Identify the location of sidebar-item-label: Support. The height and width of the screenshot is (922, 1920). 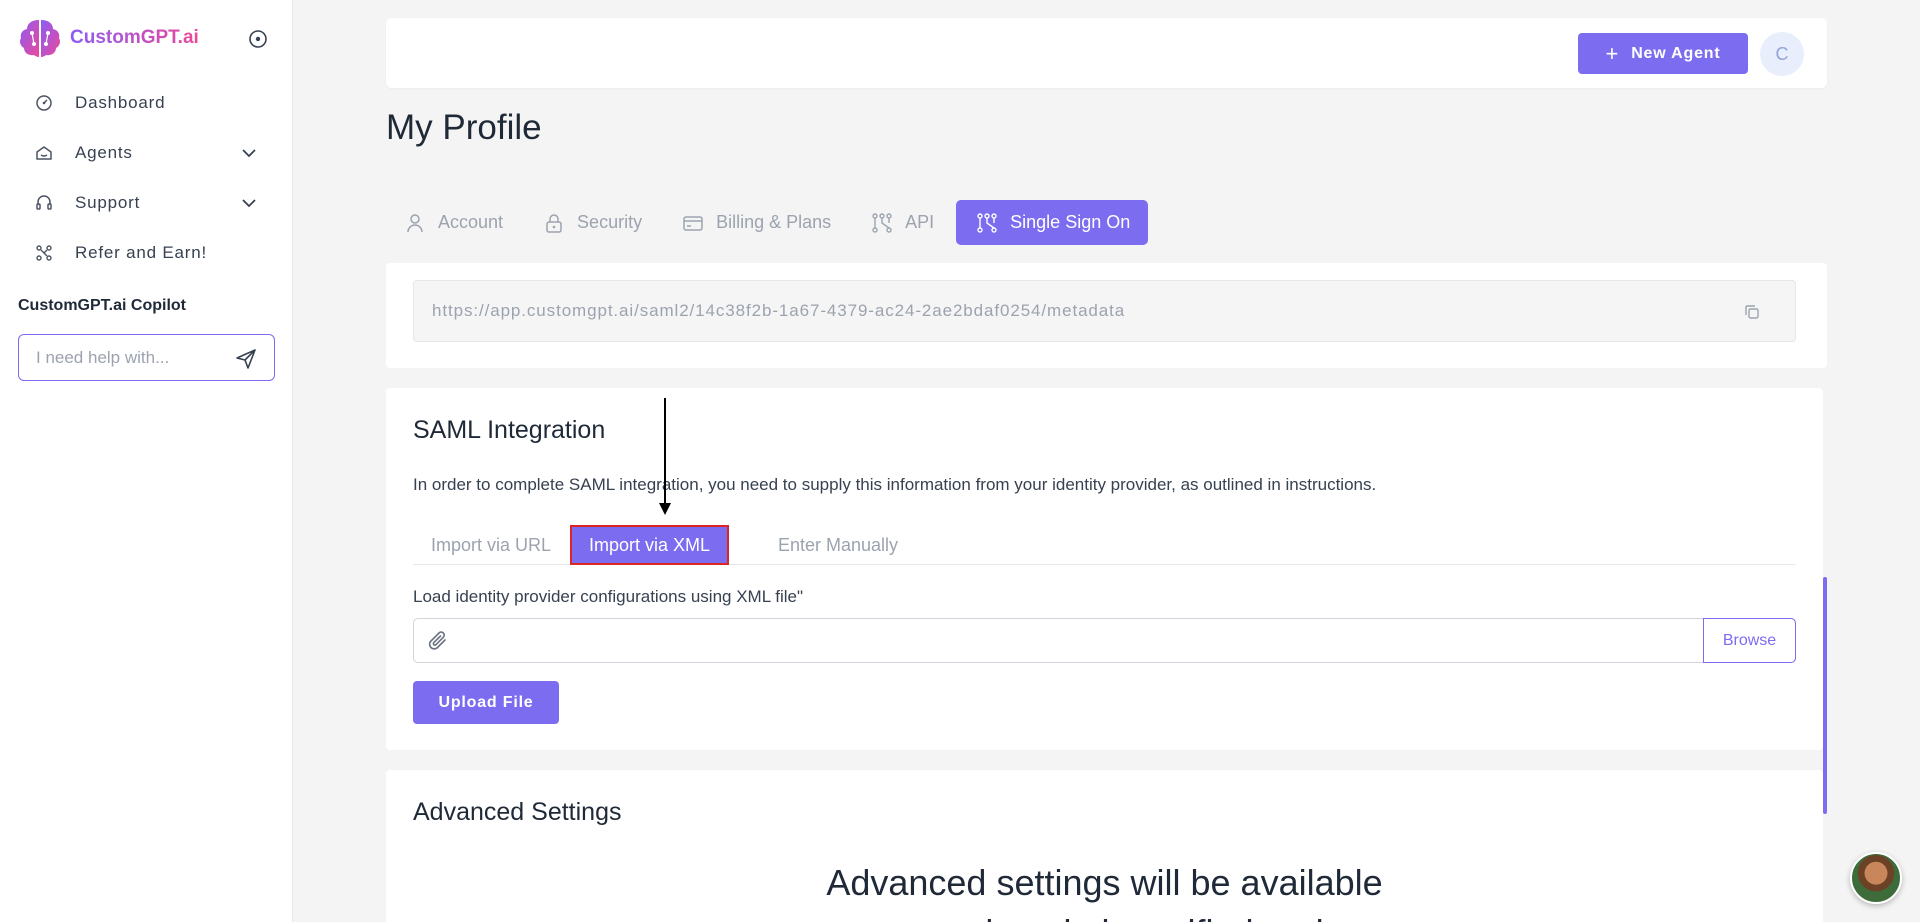
(108, 202).